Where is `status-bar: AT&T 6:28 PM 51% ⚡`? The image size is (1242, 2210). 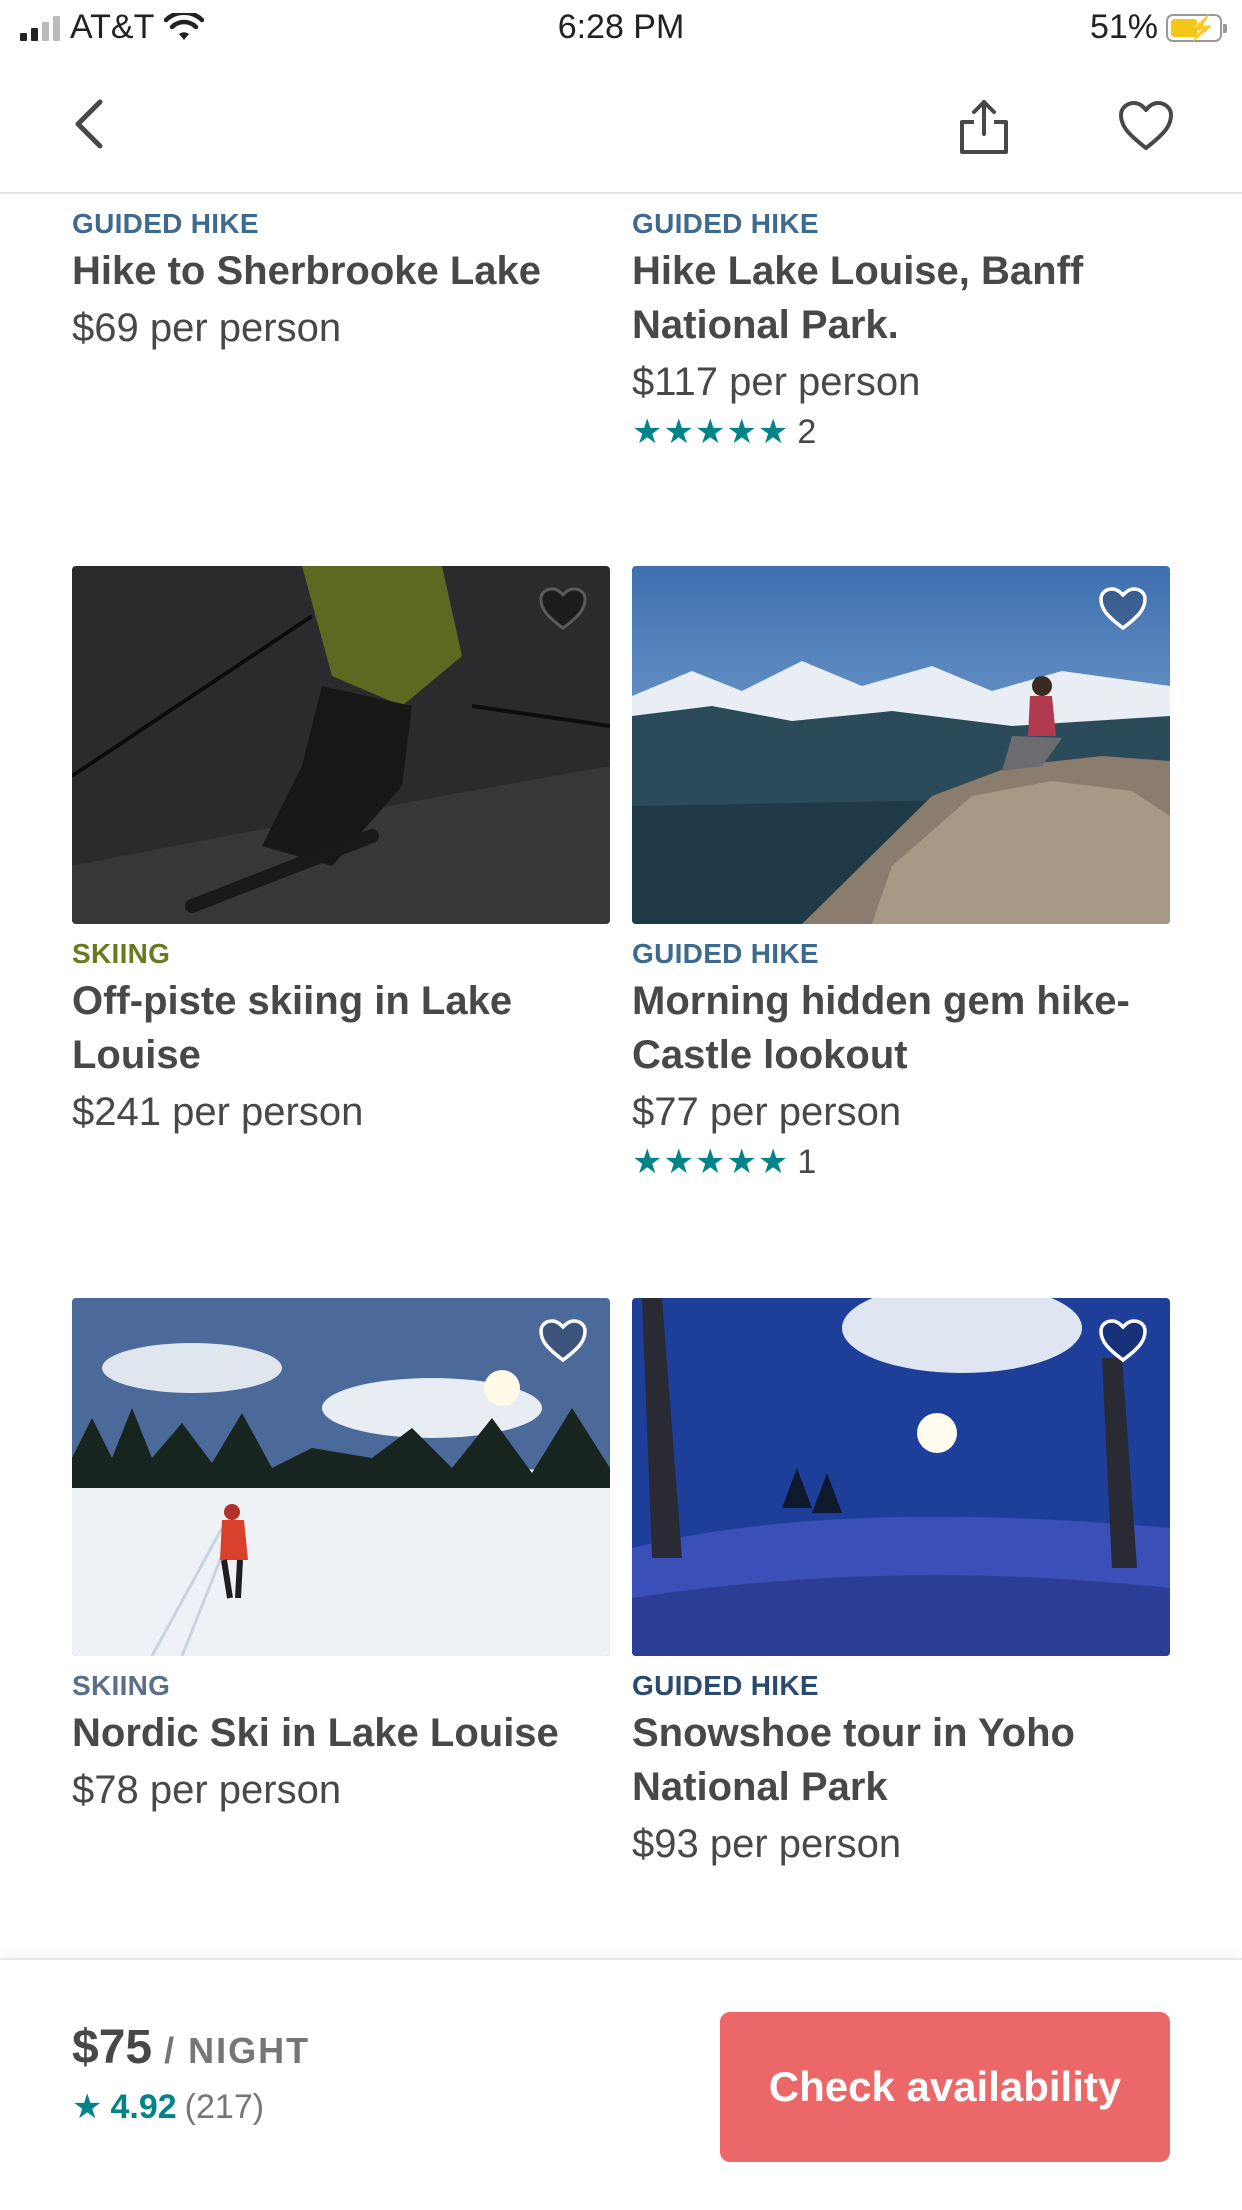 status-bar: AT&T 6:28 PM 51% ⚡ is located at coordinates (621, 30).